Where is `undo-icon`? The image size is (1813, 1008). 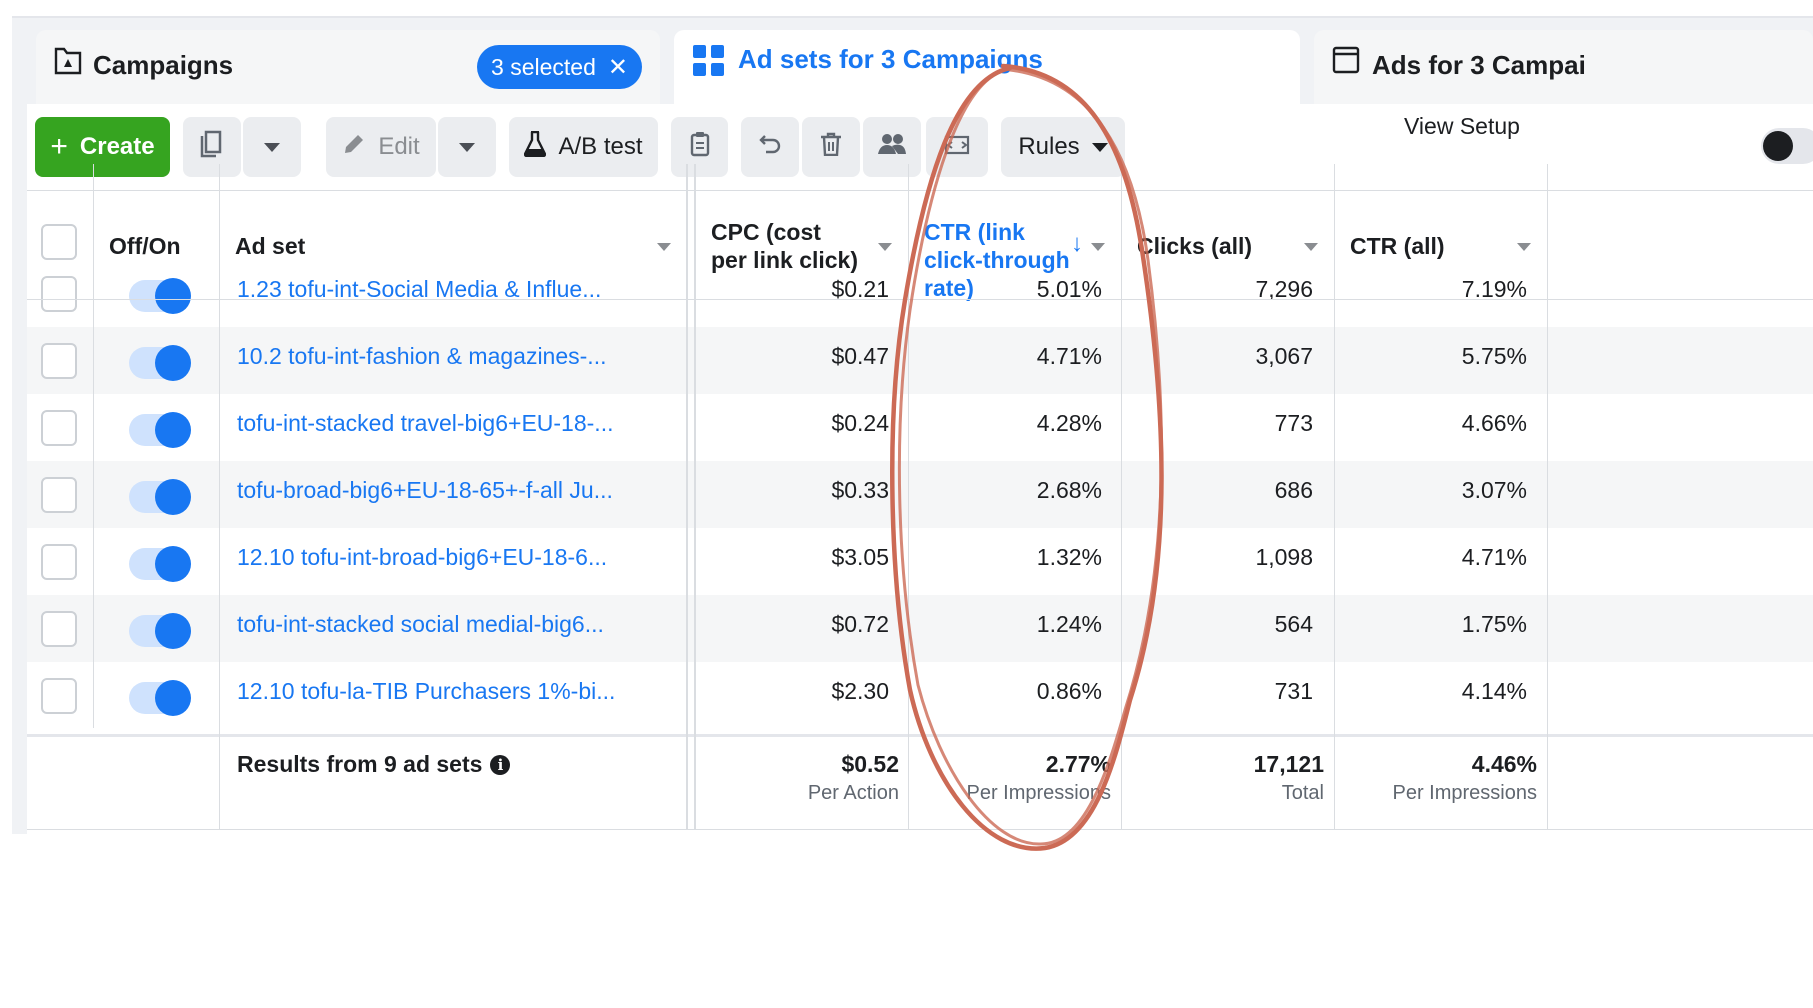
undo-icon is located at coordinates (770, 147).